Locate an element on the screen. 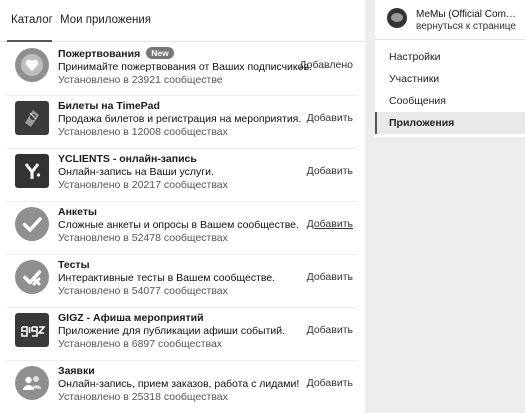 Image resolution: width=525 pixels, height=413 pixels. added-label: Добавлено is located at coordinates (326, 65).